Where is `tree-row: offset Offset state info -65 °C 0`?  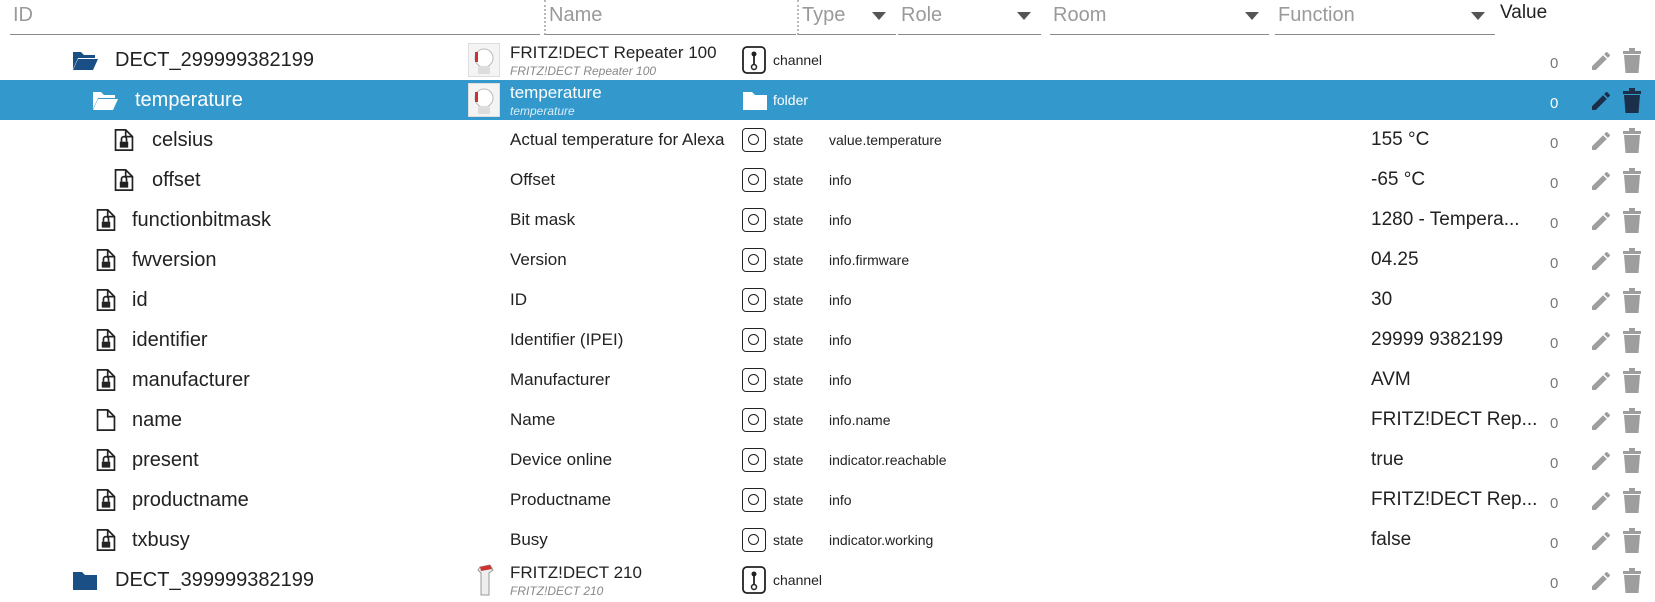 tree-row: offset Offset state info -65 °C 0 is located at coordinates (827, 180).